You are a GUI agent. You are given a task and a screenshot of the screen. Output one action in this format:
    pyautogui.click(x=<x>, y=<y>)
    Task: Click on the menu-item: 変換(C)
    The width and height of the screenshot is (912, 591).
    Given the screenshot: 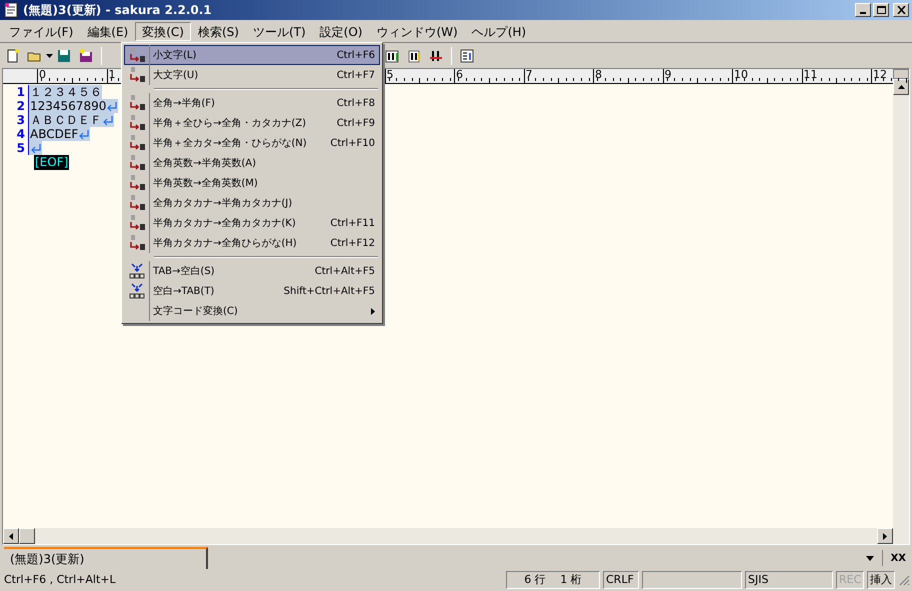 What is the action you would take?
    pyautogui.click(x=163, y=31)
    